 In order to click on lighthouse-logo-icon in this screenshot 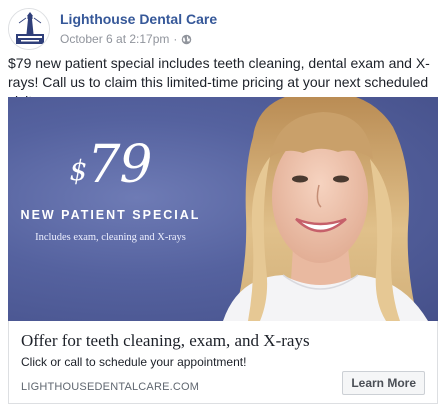, I will do `click(29, 29)`.